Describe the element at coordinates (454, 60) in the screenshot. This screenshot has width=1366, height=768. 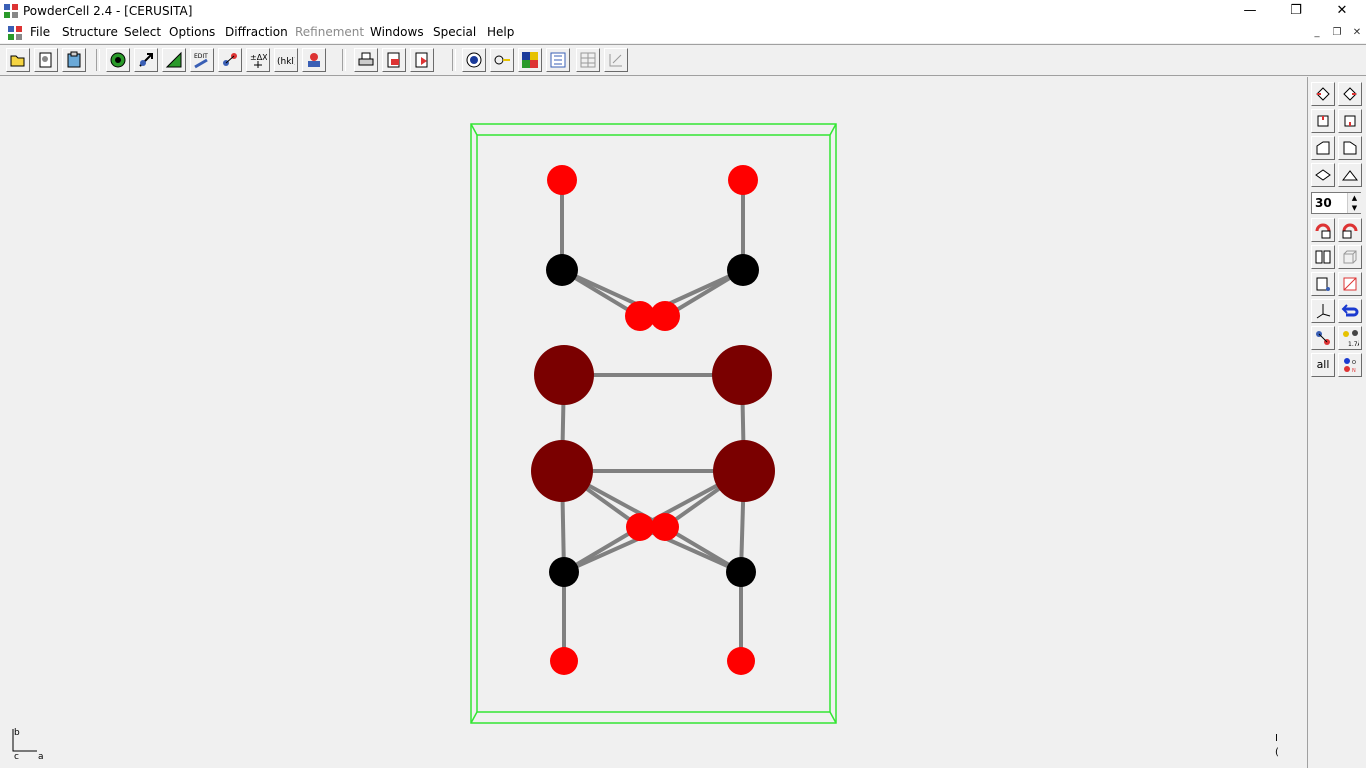
I see `toolbar-separator` at that location.